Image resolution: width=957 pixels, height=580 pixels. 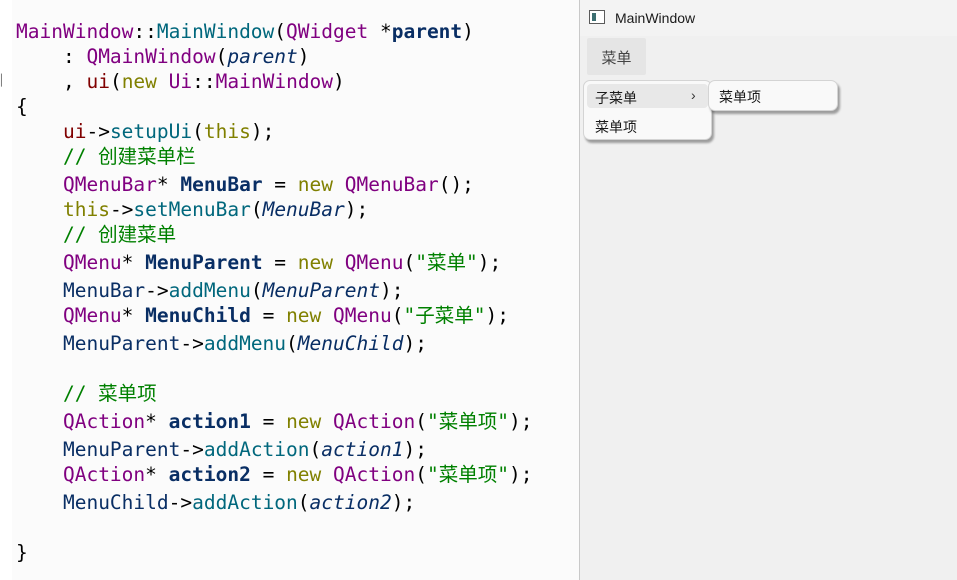 What do you see at coordinates (151, 131) in the screenshot?
I see `code-token: setupUi` at bounding box center [151, 131].